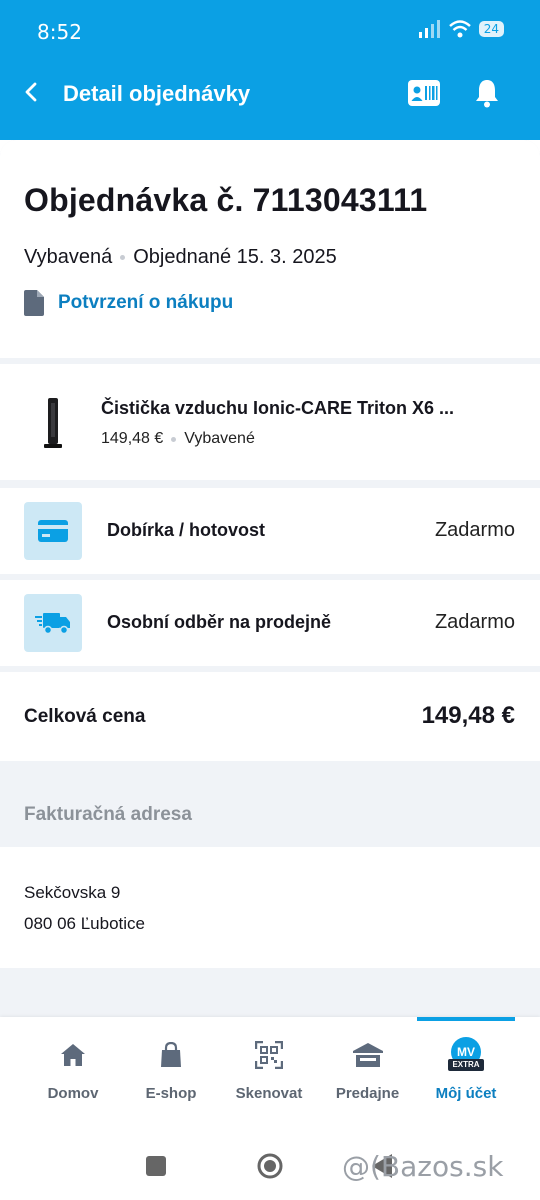 The image size is (540, 1200). Describe the element at coordinates (474, 622) in the screenshot. I see `shipping-value: Zadarmo` at that location.